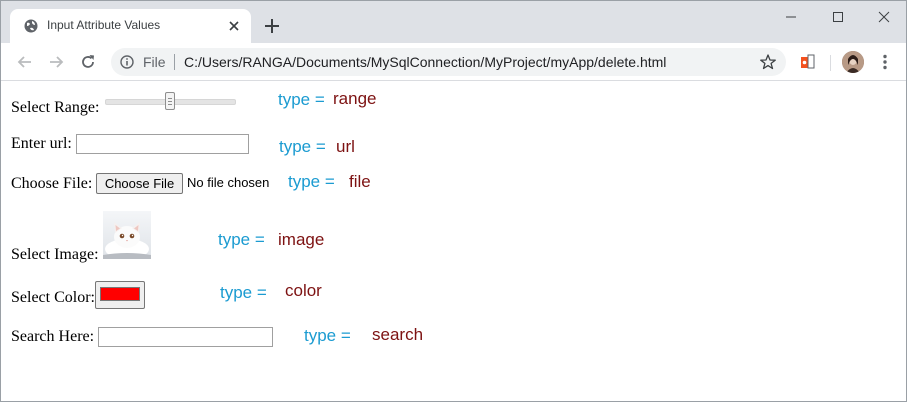  What do you see at coordinates (243, 292) in the screenshot?
I see `type-key-color: type =` at bounding box center [243, 292].